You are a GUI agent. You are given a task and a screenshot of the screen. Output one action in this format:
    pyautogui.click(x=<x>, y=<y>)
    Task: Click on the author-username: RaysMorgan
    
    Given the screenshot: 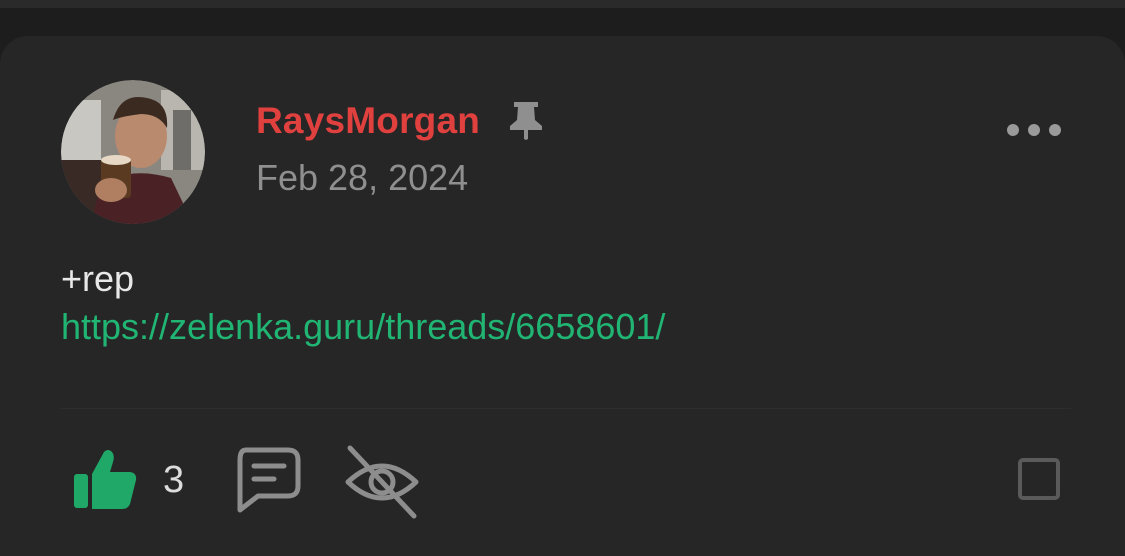 What is the action you would take?
    pyautogui.click(x=368, y=121)
    